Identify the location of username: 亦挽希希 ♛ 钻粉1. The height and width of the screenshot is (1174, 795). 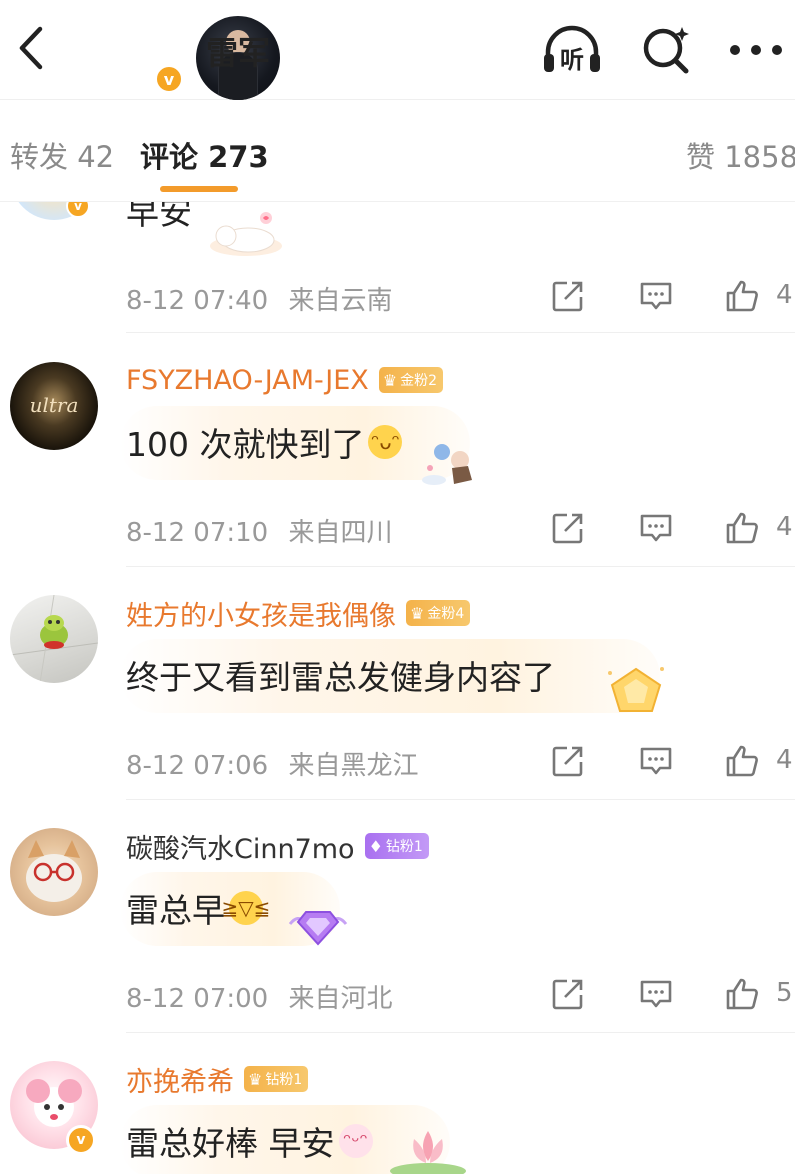
(217, 1080).